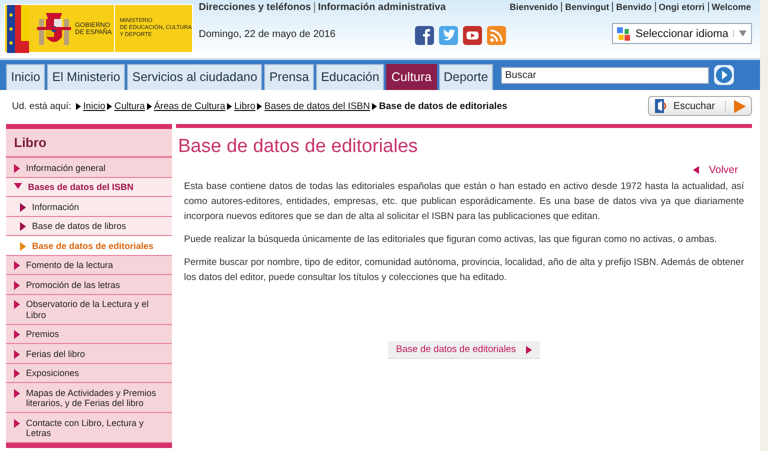  What do you see at coordinates (317, 106) in the screenshot?
I see `breadcrumb-link: Bases de datos del ISBN` at bounding box center [317, 106].